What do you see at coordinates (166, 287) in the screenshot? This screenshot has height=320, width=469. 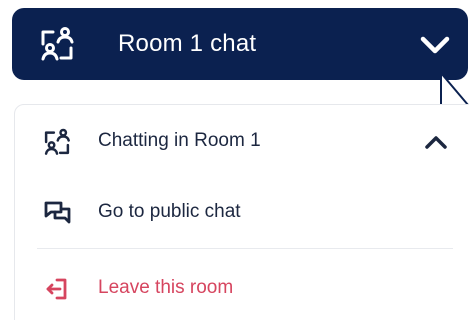 I see `menu-item-label: Leave this room` at bounding box center [166, 287].